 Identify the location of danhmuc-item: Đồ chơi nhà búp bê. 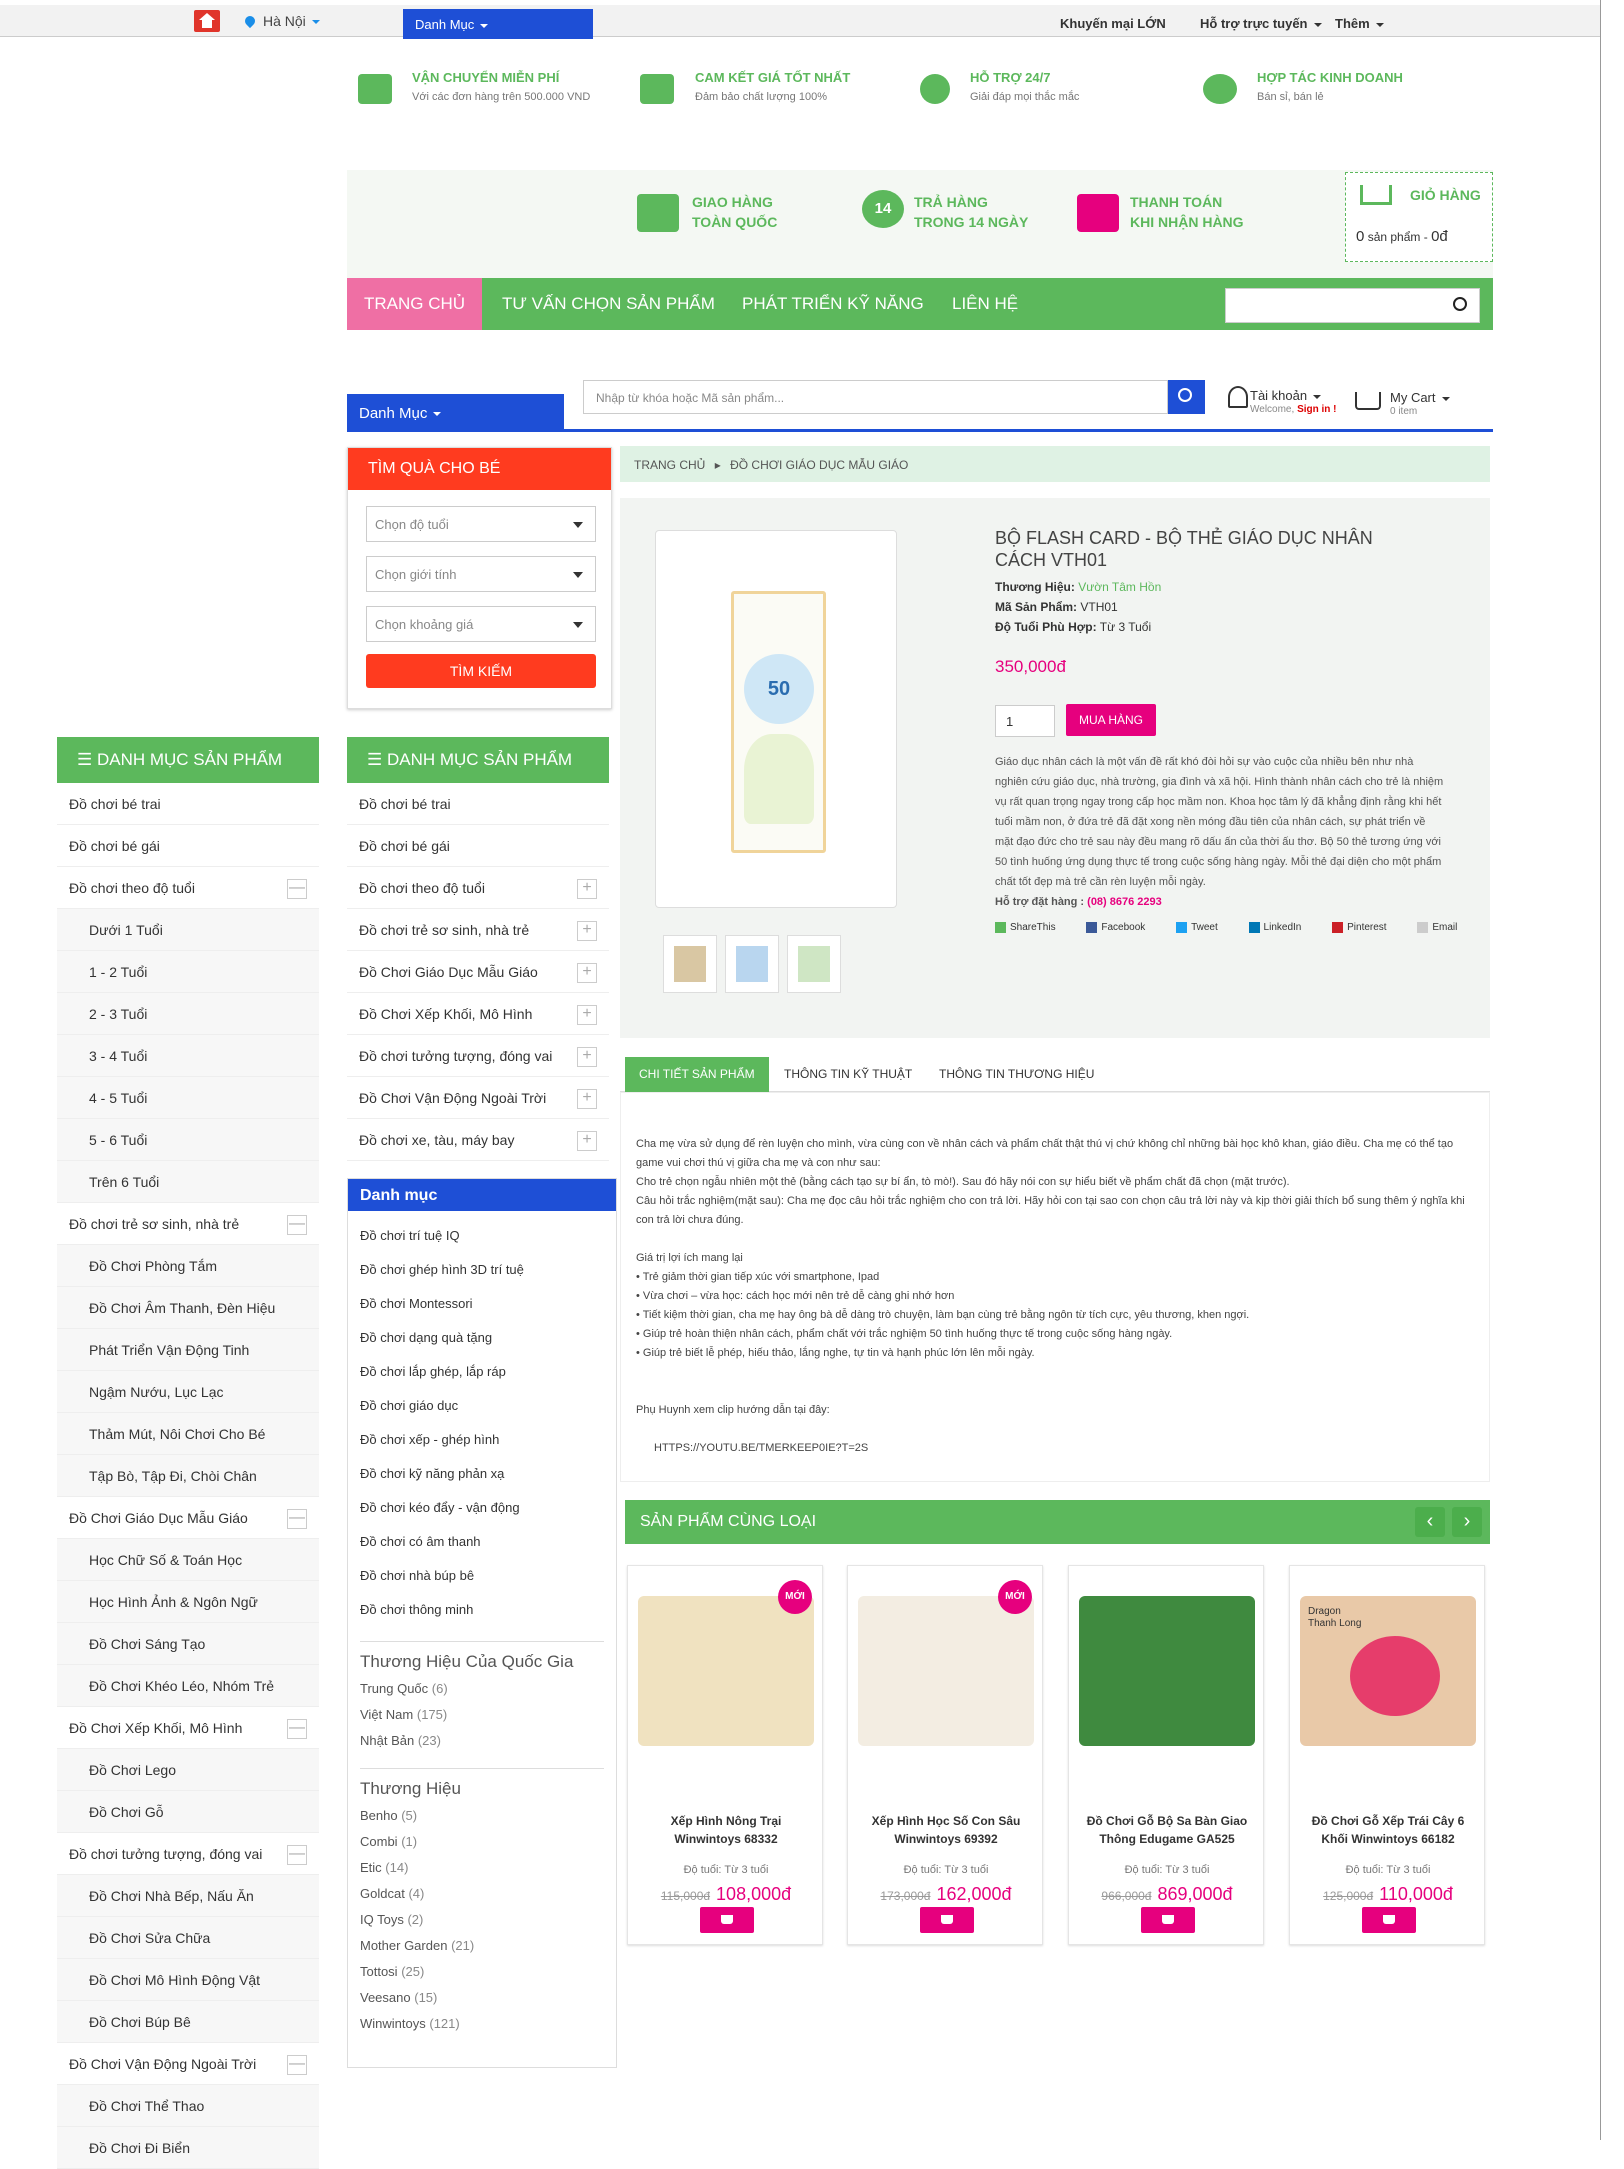
(482, 1576).